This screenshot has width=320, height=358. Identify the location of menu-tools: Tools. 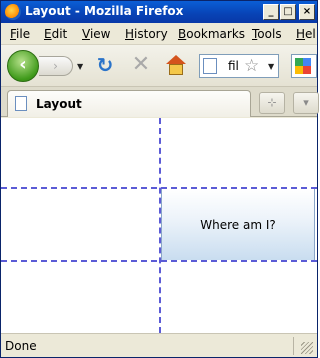
(267, 34).